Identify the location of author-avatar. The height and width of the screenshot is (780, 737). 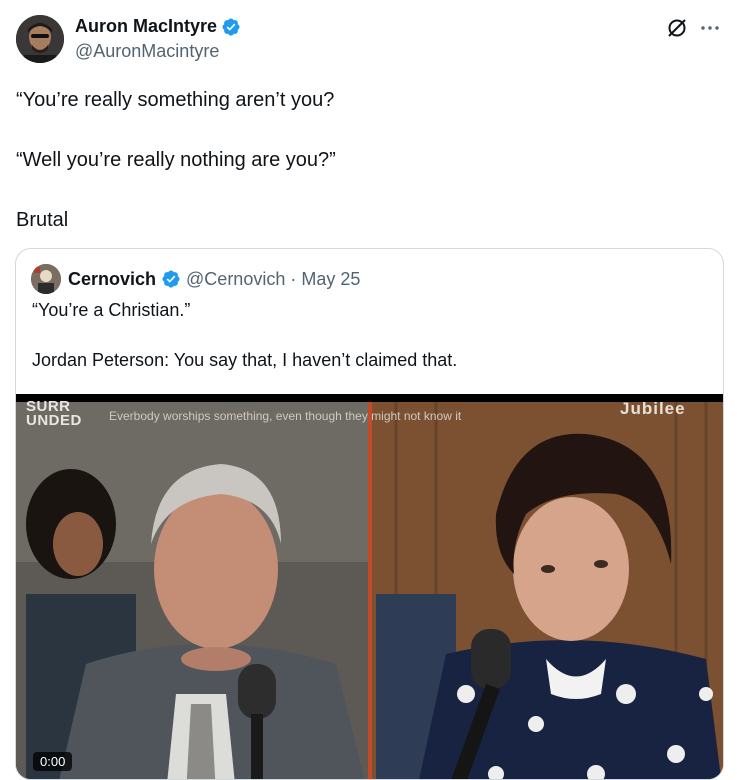
(40, 39).